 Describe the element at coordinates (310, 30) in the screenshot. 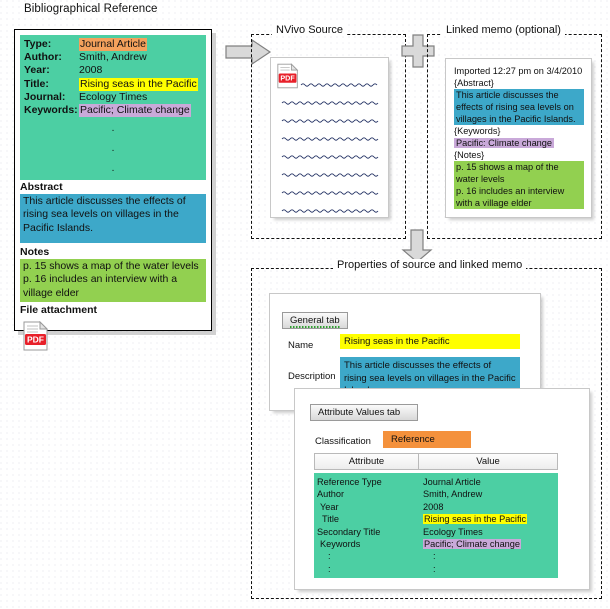

I see `nvivo-source-label: NVivo Source` at that location.